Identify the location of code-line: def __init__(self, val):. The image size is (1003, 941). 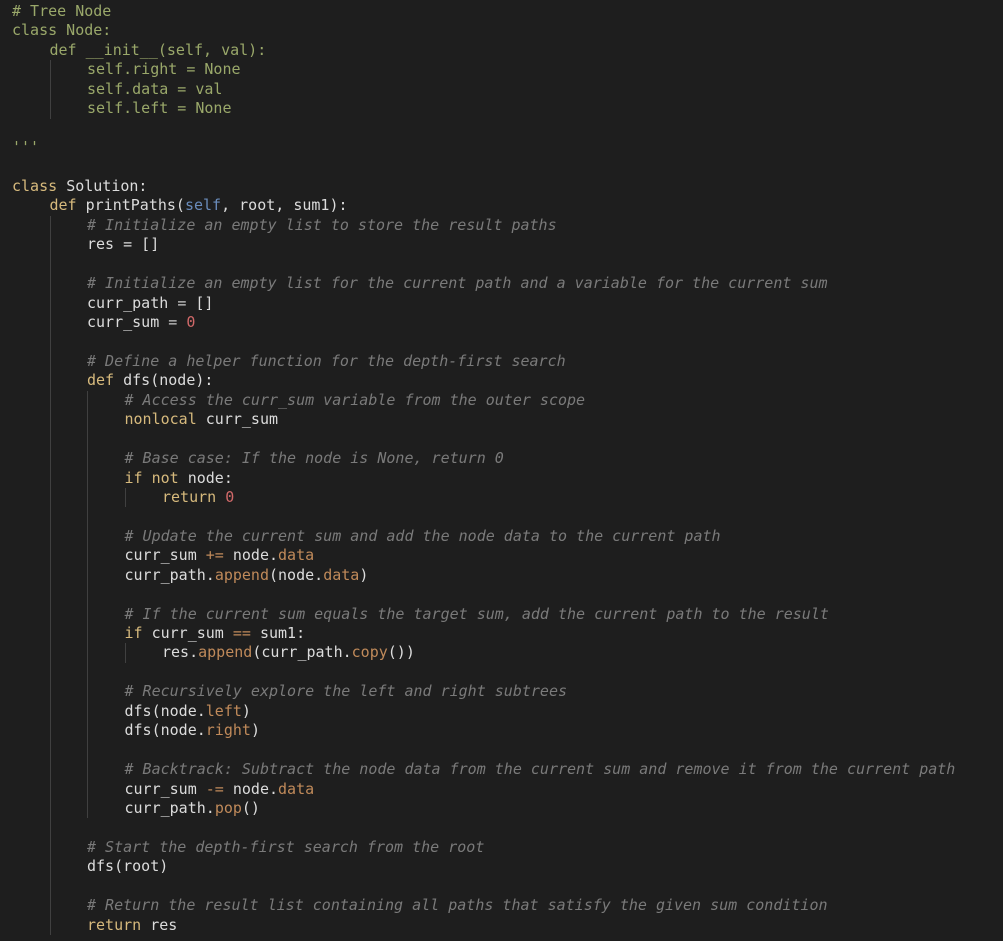
(483, 50).